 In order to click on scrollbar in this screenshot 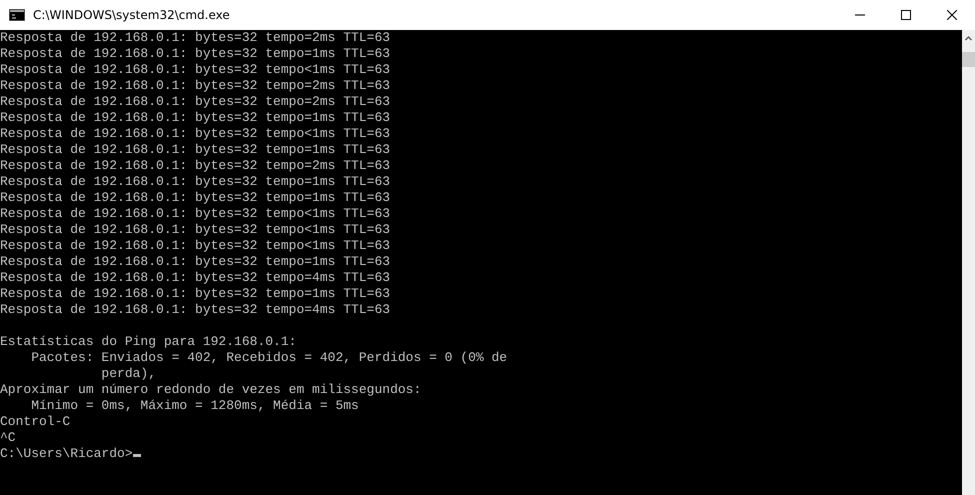, I will do `click(968, 262)`.